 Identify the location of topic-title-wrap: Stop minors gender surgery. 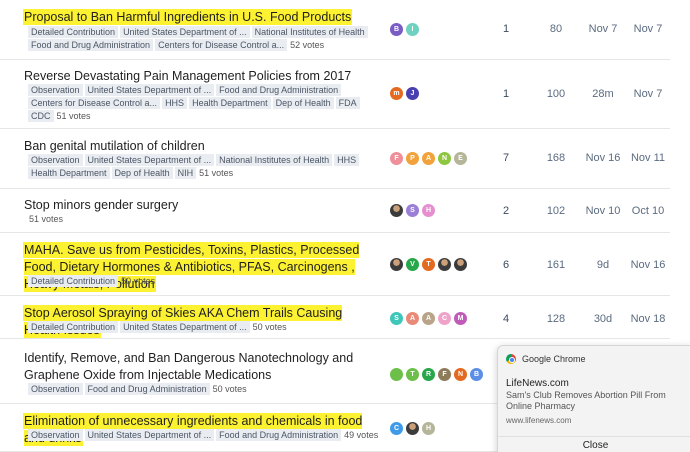
(200, 205).